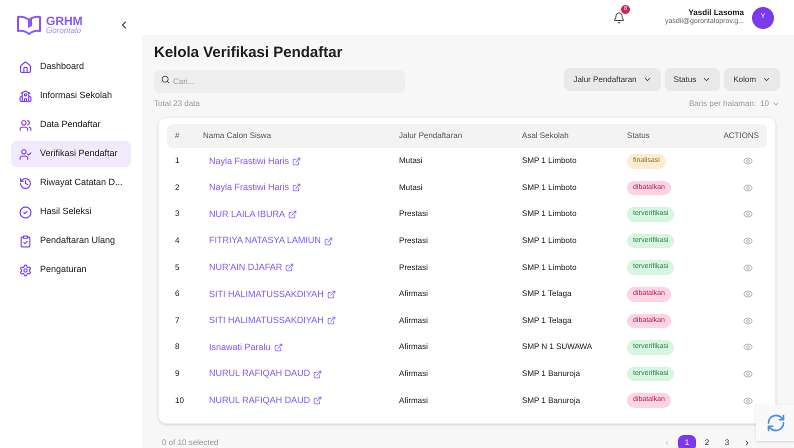  What do you see at coordinates (552, 374) in the screenshot?
I see `table-cell-text: SMP 1 Banuroja` at bounding box center [552, 374].